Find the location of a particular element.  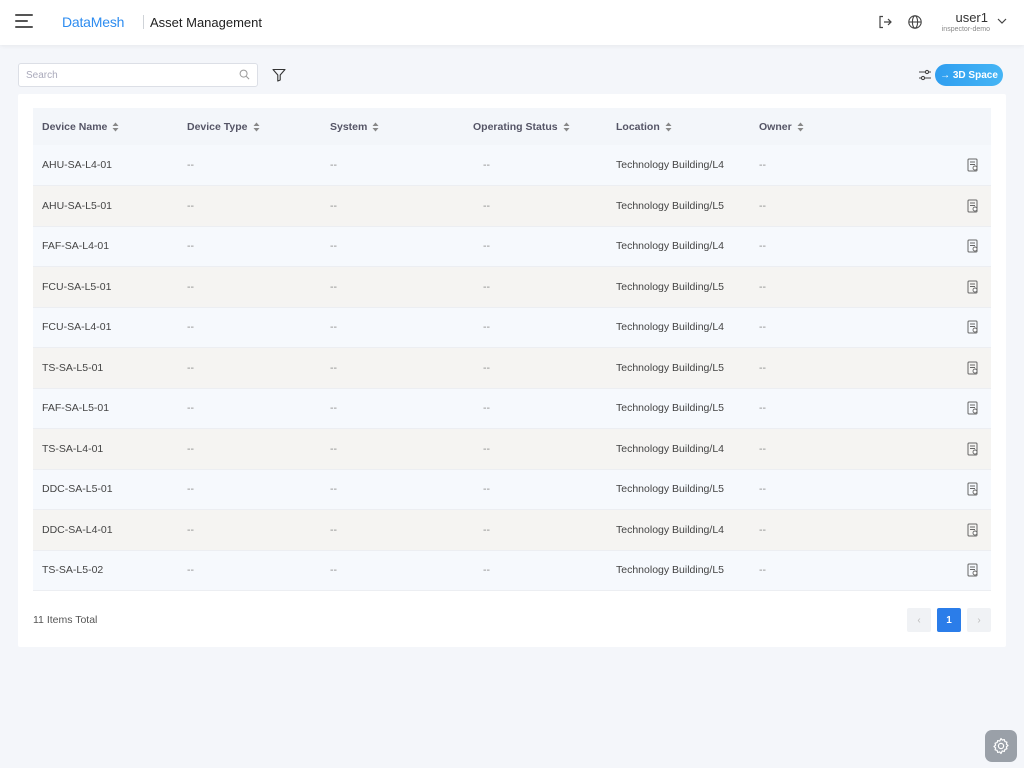

search-input is located at coordinates (124, 75).